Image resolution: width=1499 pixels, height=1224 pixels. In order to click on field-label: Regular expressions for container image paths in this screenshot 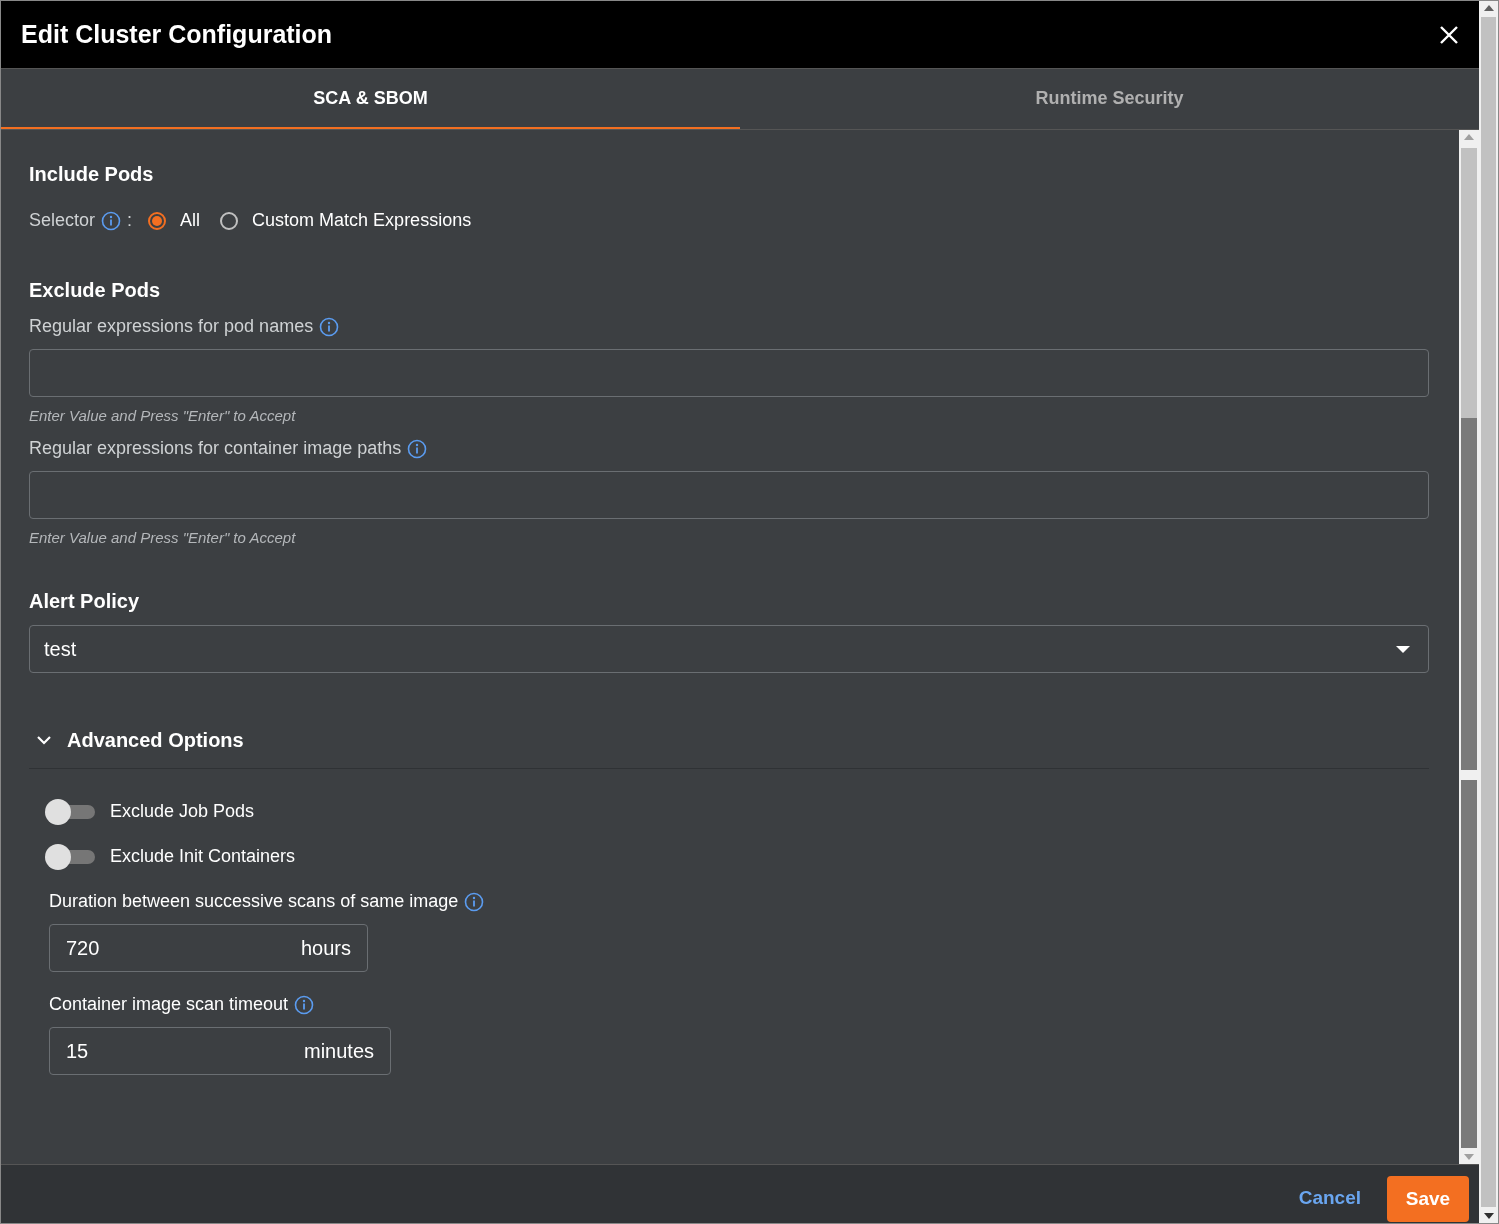, I will do `click(215, 448)`.